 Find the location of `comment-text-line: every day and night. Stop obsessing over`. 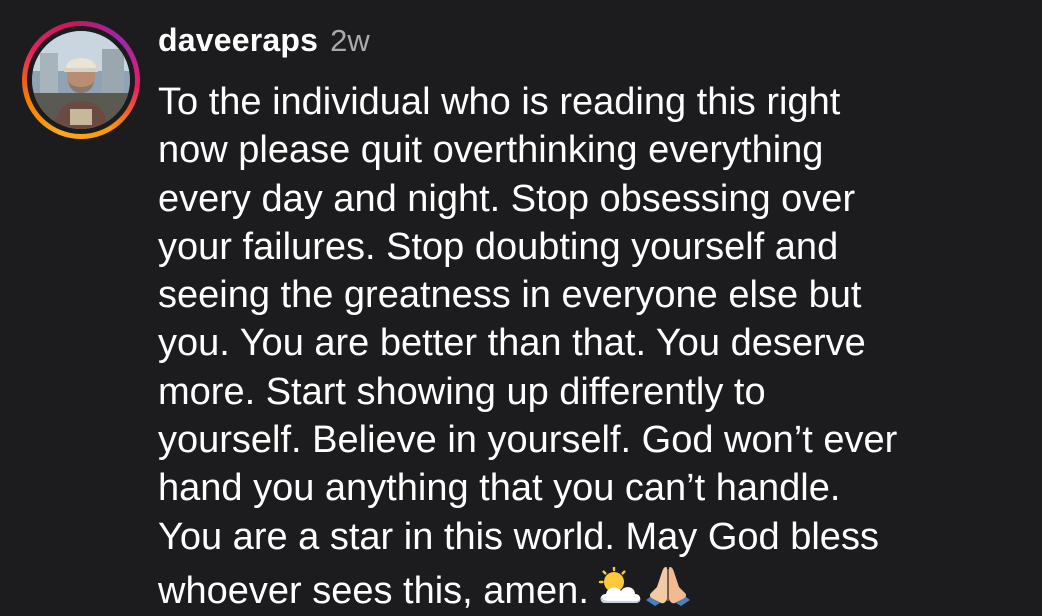

comment-text-line: every day and night. Stop obsessing over is located at coordinates (507, 198).